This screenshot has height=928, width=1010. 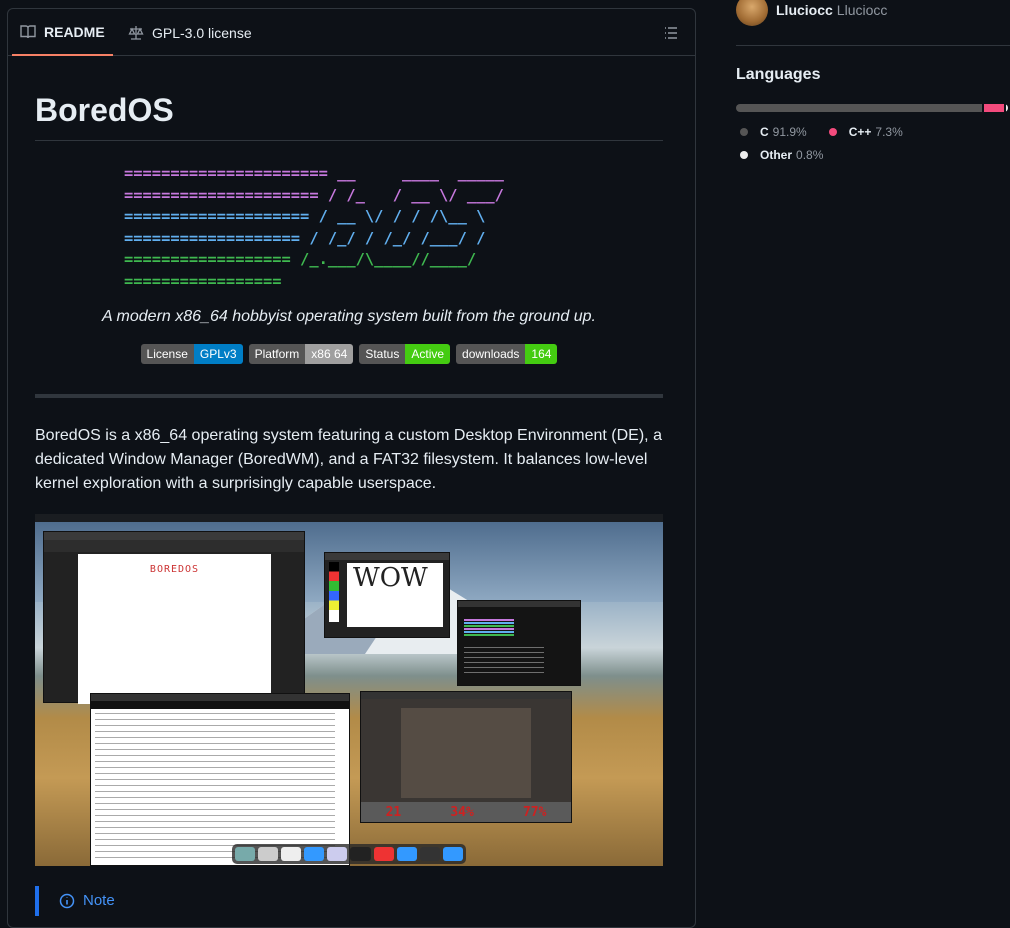 I want to click on languages-bar, so click(x=872, y=108).